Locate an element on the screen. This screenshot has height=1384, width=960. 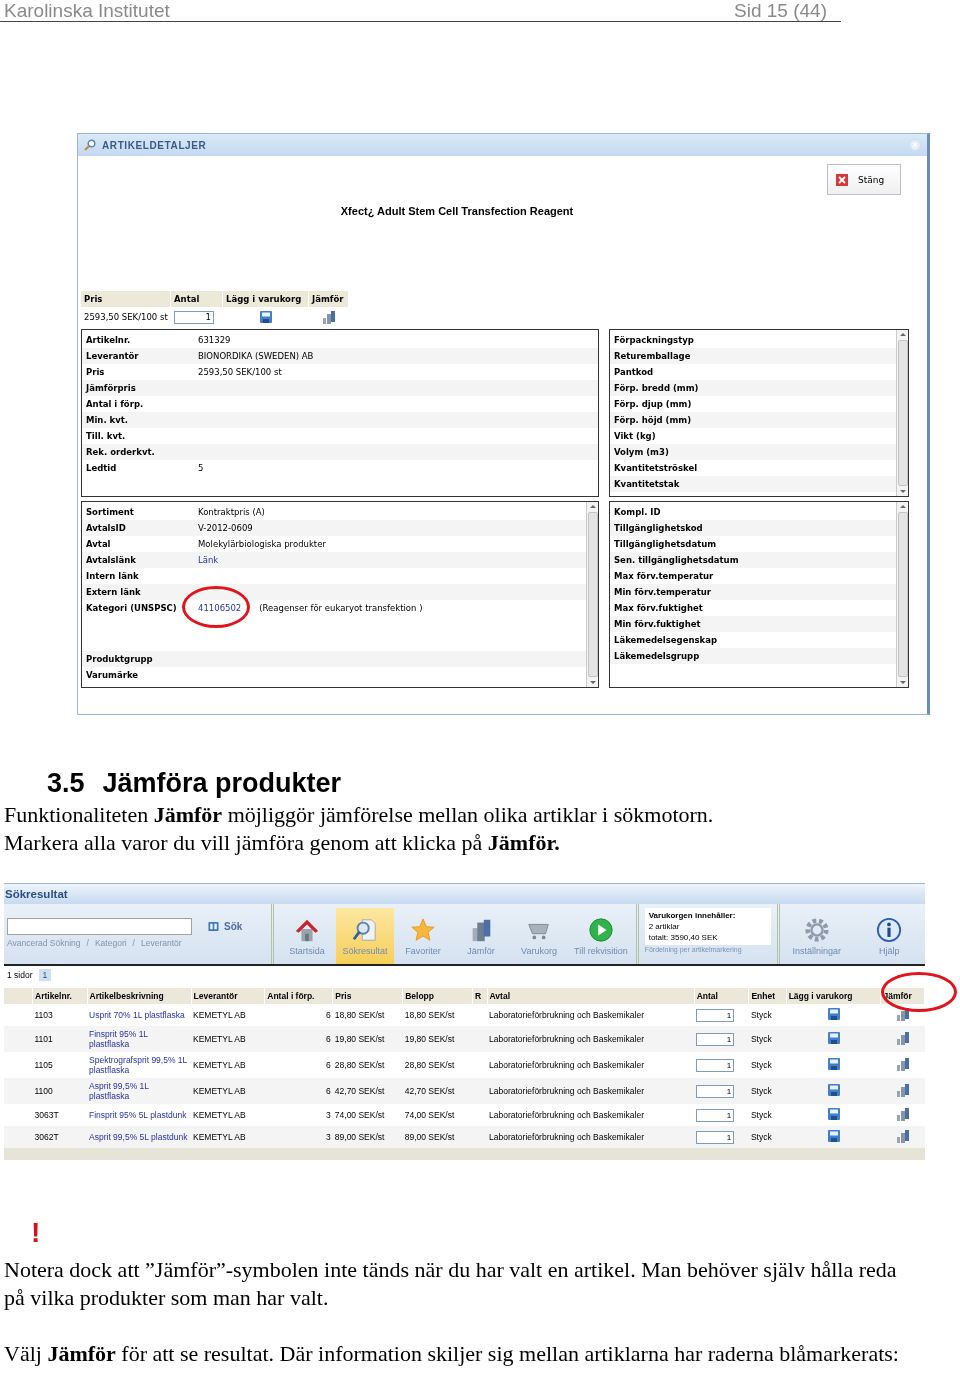
paragraph: Funktionaliteten Jämför möjliggör jämförelse mellan olika artiklar i sökmotorn. is located at coordinates (359, 815).